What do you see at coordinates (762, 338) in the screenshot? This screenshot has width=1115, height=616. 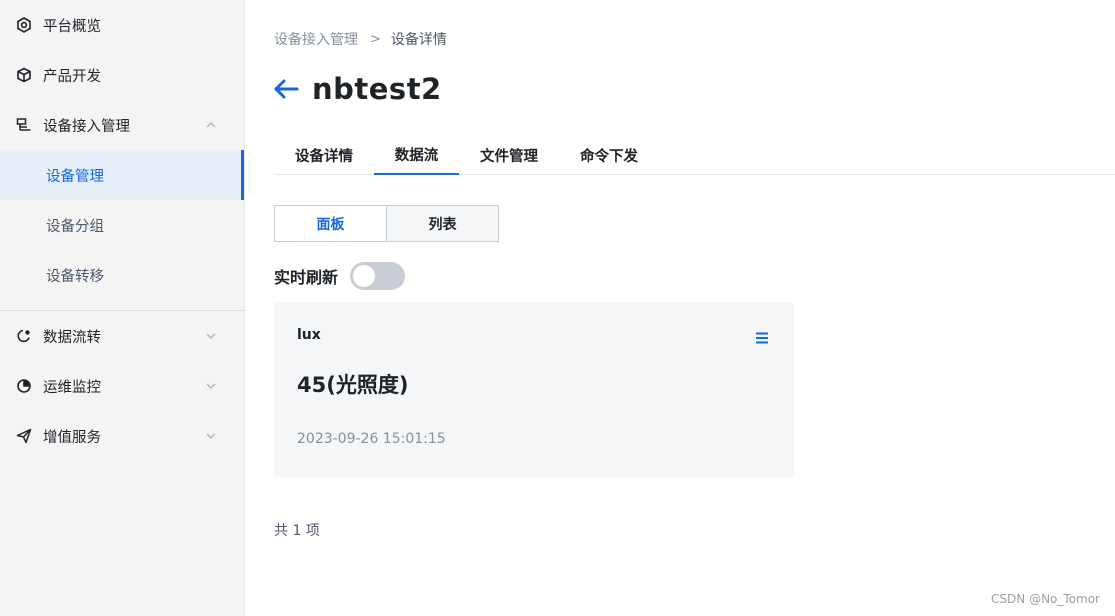 I see `menu-icon` at bounding box center [762, 338].